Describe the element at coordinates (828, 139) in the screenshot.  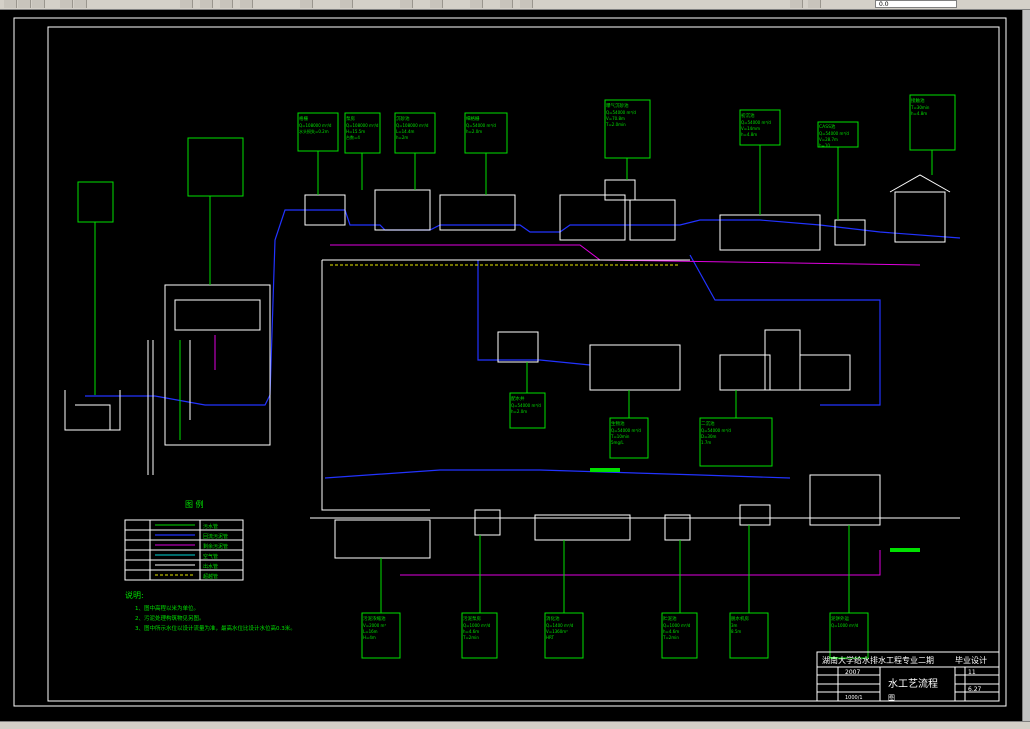
I see `boxes-top-line-7-2: V=28.7m` at that location.